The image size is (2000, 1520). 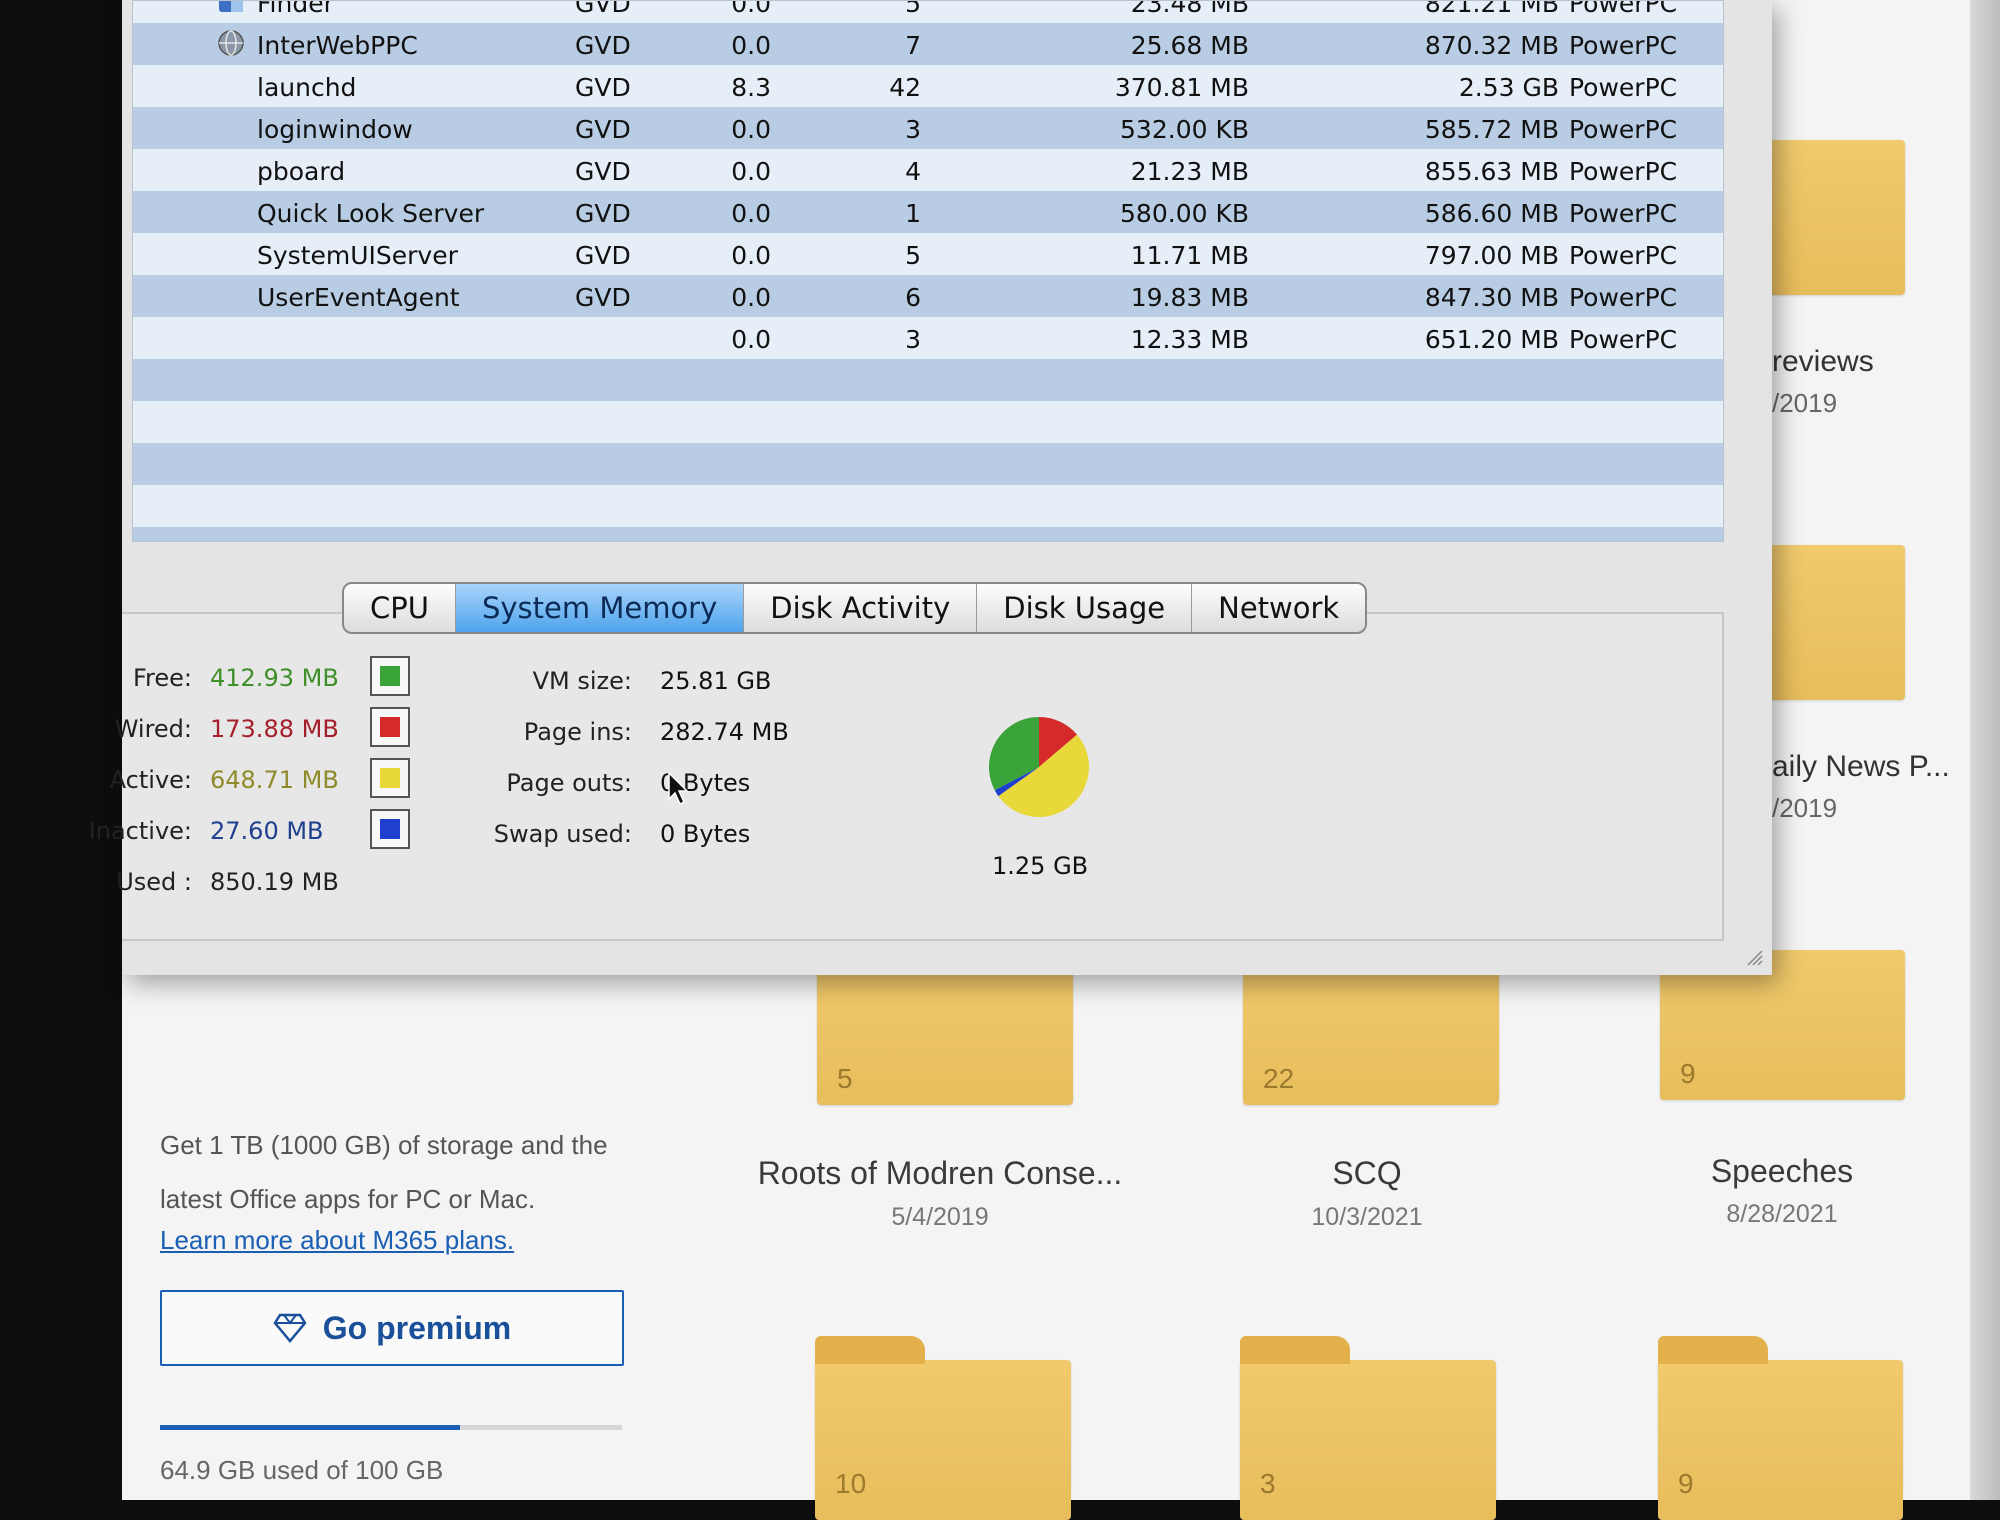 What do you see at coordinates (153, 729) in the screenshot?
I see `wired-memory-label: Wired:` at bounding box center [153, 729].